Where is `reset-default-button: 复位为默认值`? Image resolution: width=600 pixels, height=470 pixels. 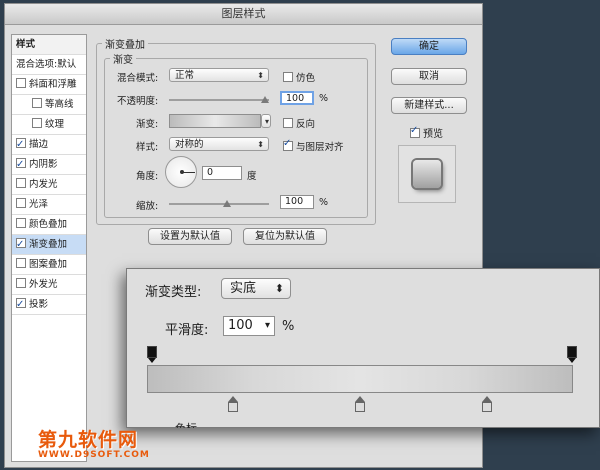
reset-default-button: 复位为默认值 is located at coordinates (285, 236).